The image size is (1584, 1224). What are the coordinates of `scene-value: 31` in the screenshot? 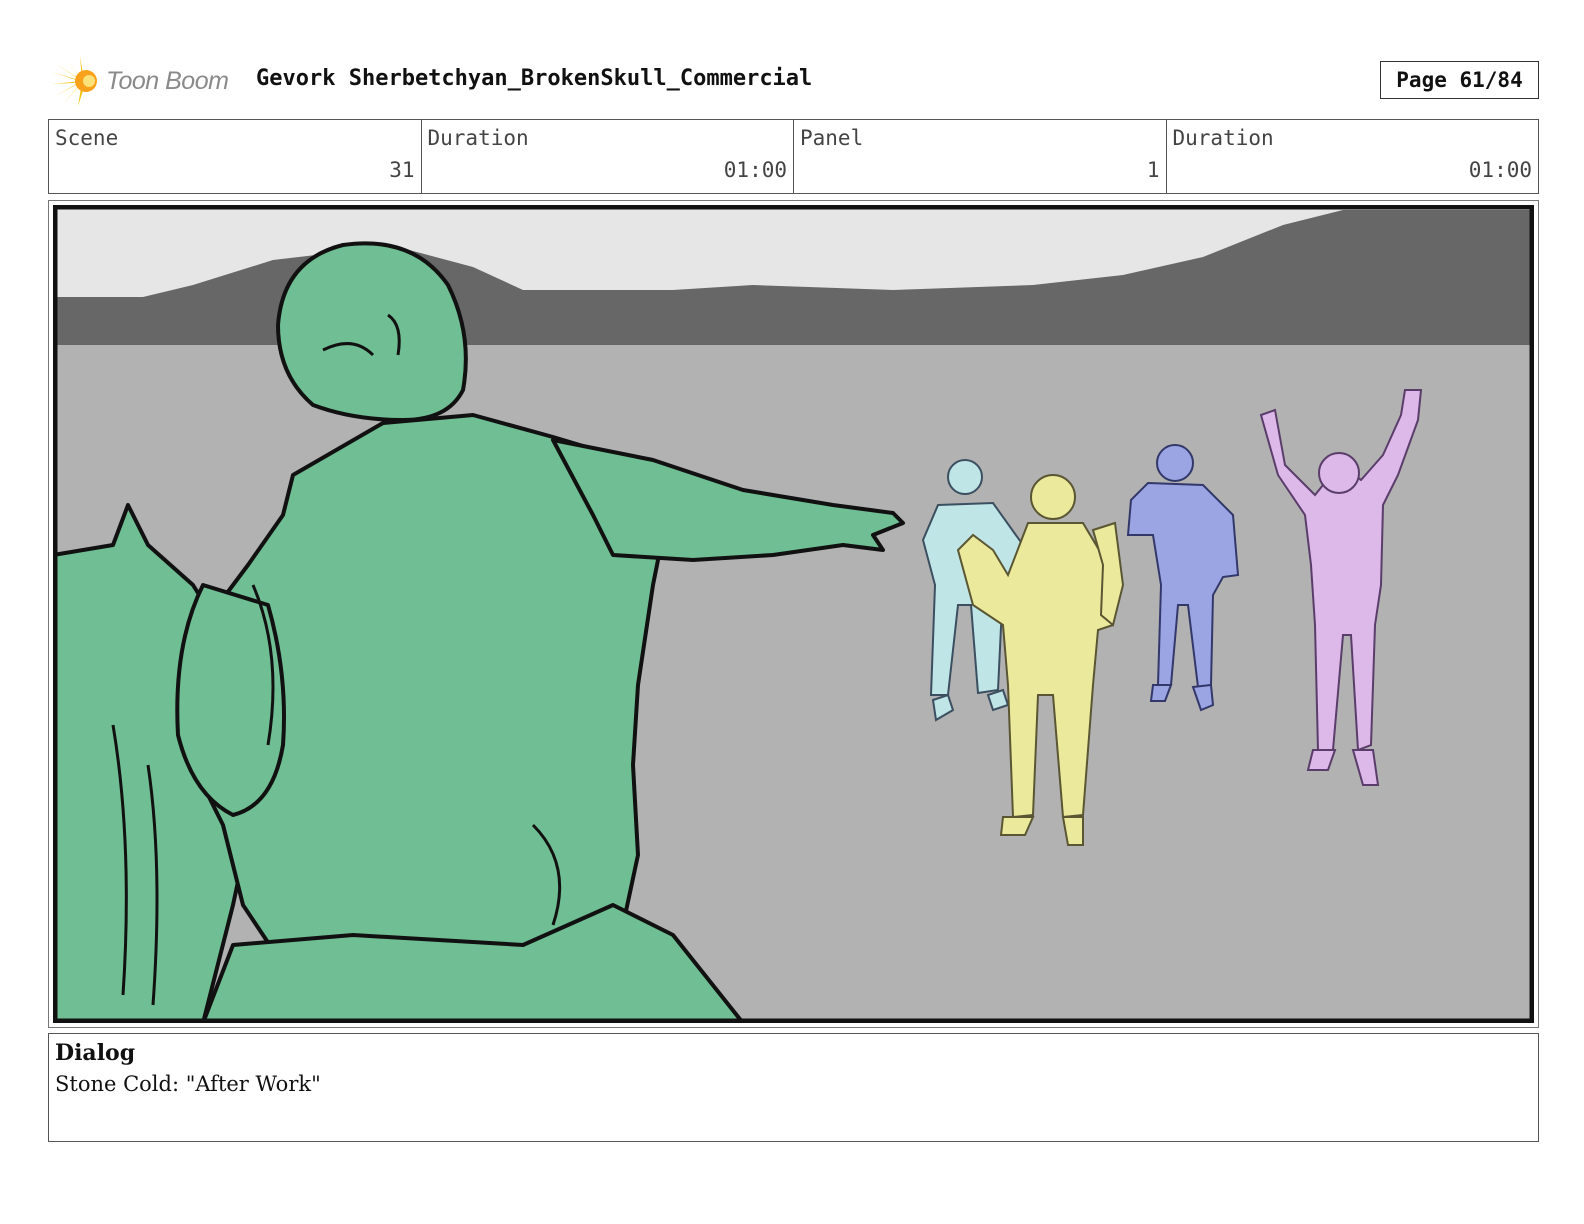 It's located at (402, 170).